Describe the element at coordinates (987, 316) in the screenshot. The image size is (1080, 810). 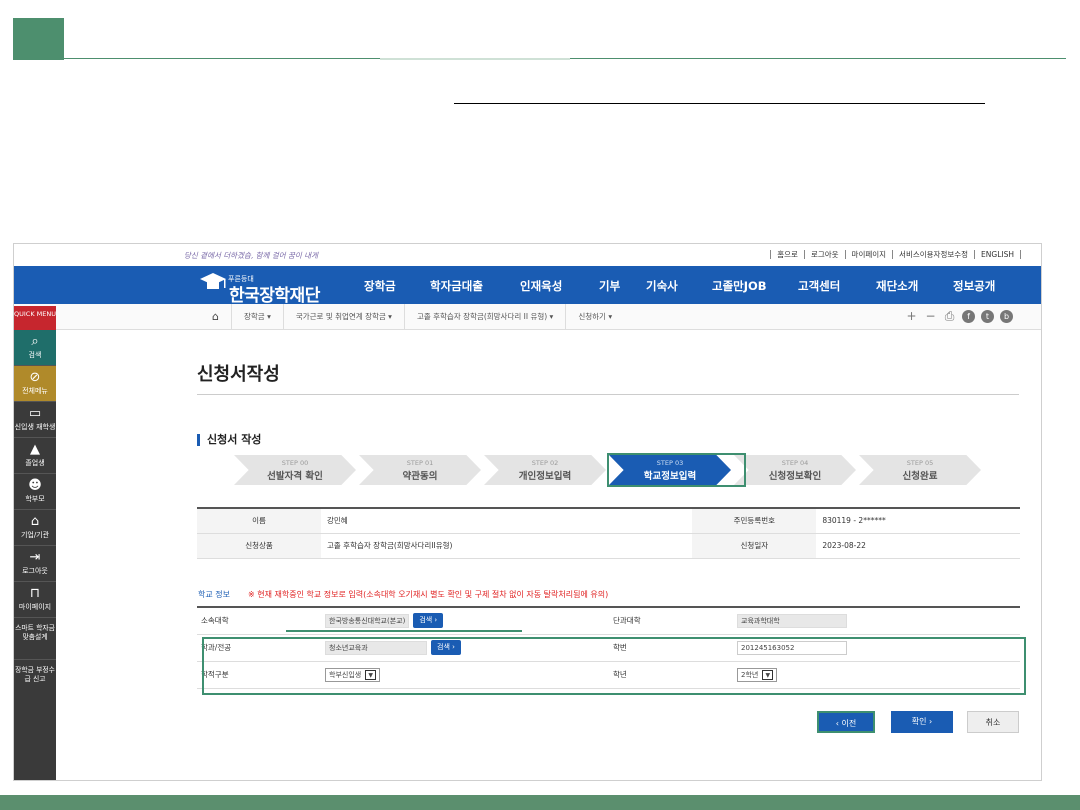
I see `twitter-icon: t` at that location.